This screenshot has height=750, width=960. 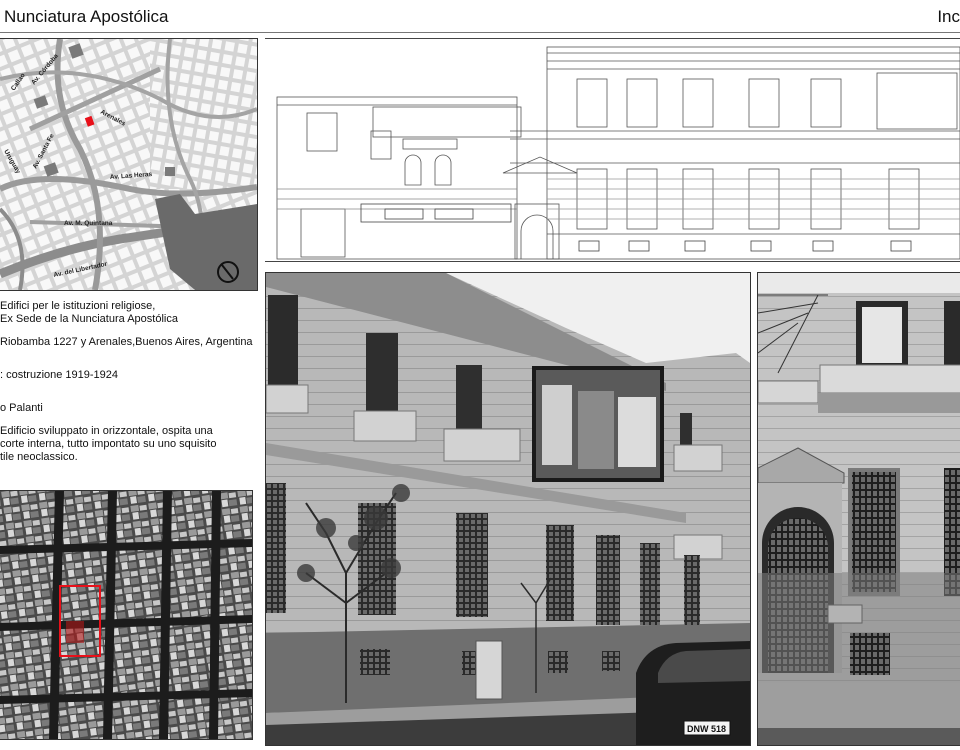 What do you see at coordinates (693, 693) in the screenshot?
I see `parked-car: DNW 518` at bounding box center [693, 693].